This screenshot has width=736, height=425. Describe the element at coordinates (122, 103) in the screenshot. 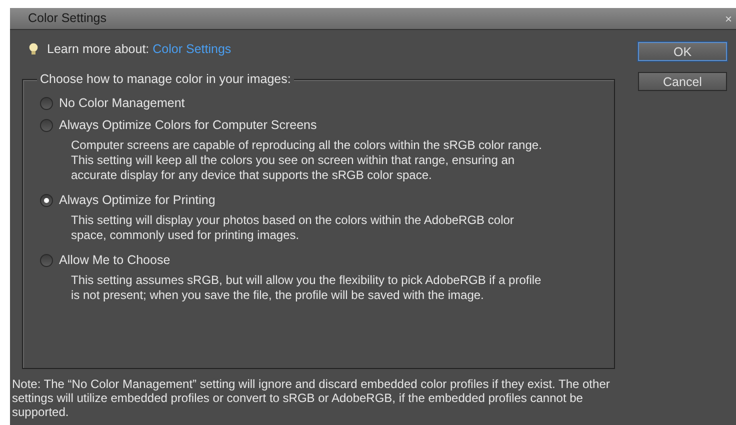

I see `option-label: No Color Management` at that location.